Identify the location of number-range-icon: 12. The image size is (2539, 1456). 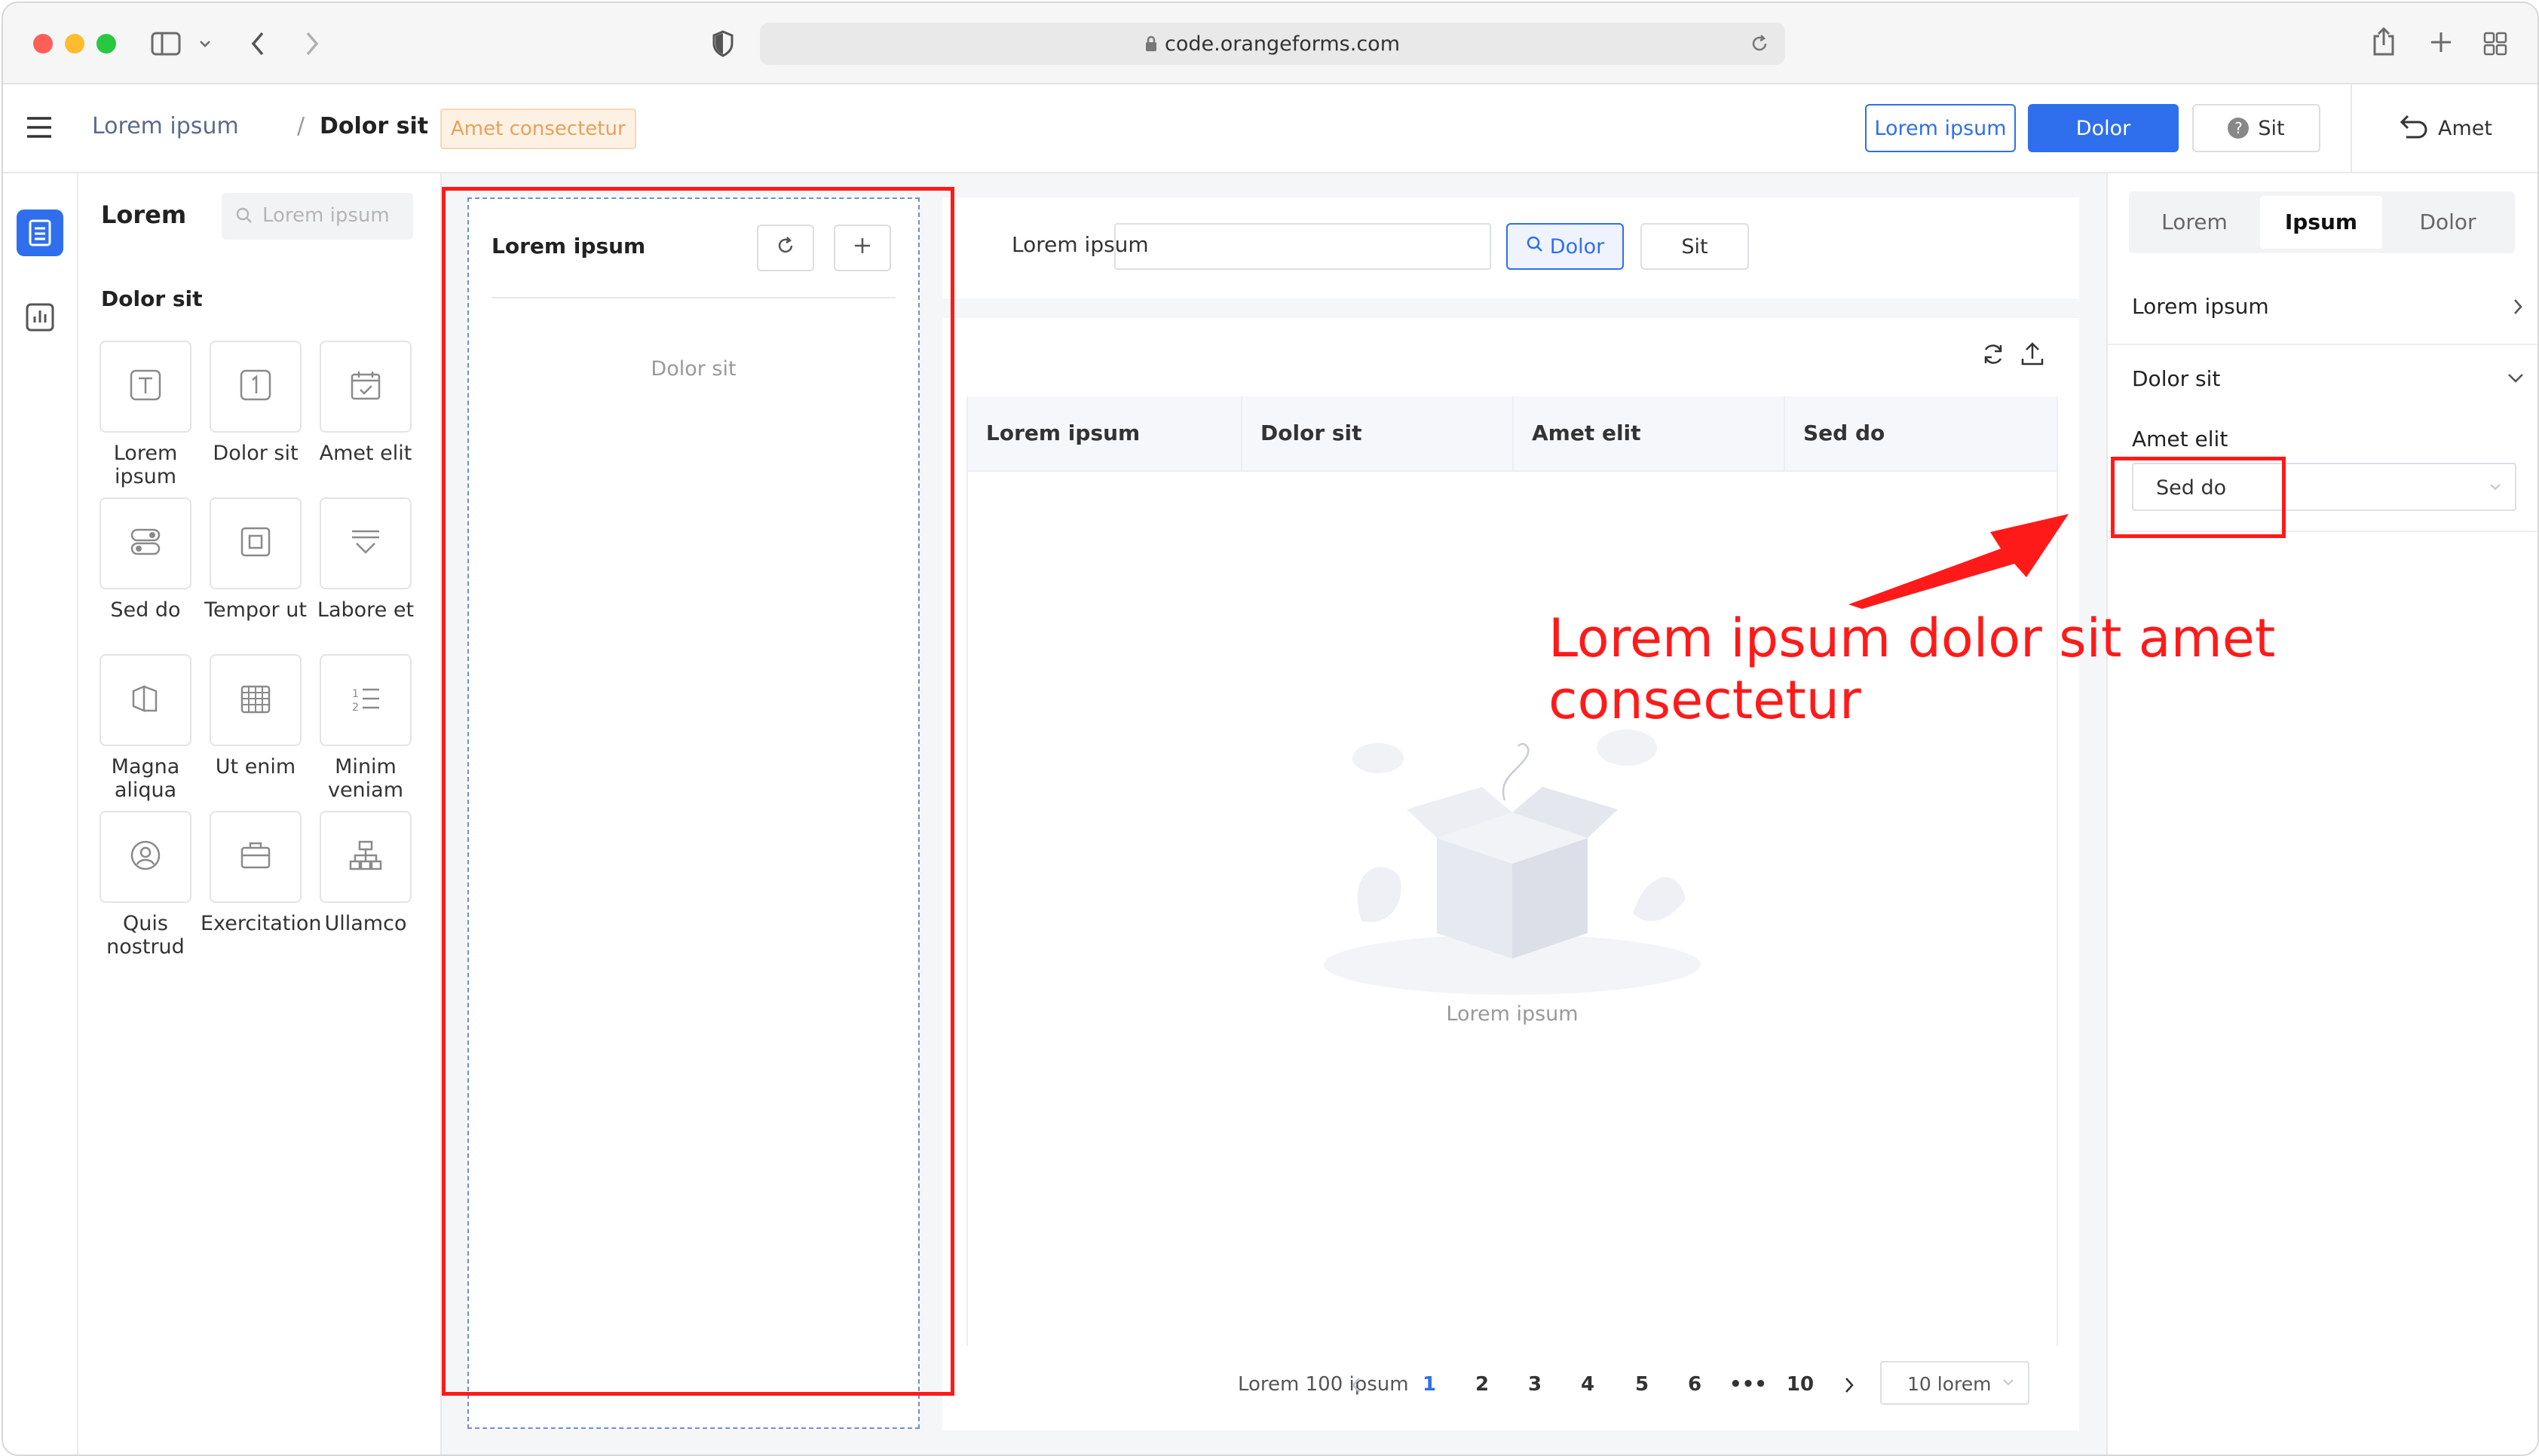
(365, 700).